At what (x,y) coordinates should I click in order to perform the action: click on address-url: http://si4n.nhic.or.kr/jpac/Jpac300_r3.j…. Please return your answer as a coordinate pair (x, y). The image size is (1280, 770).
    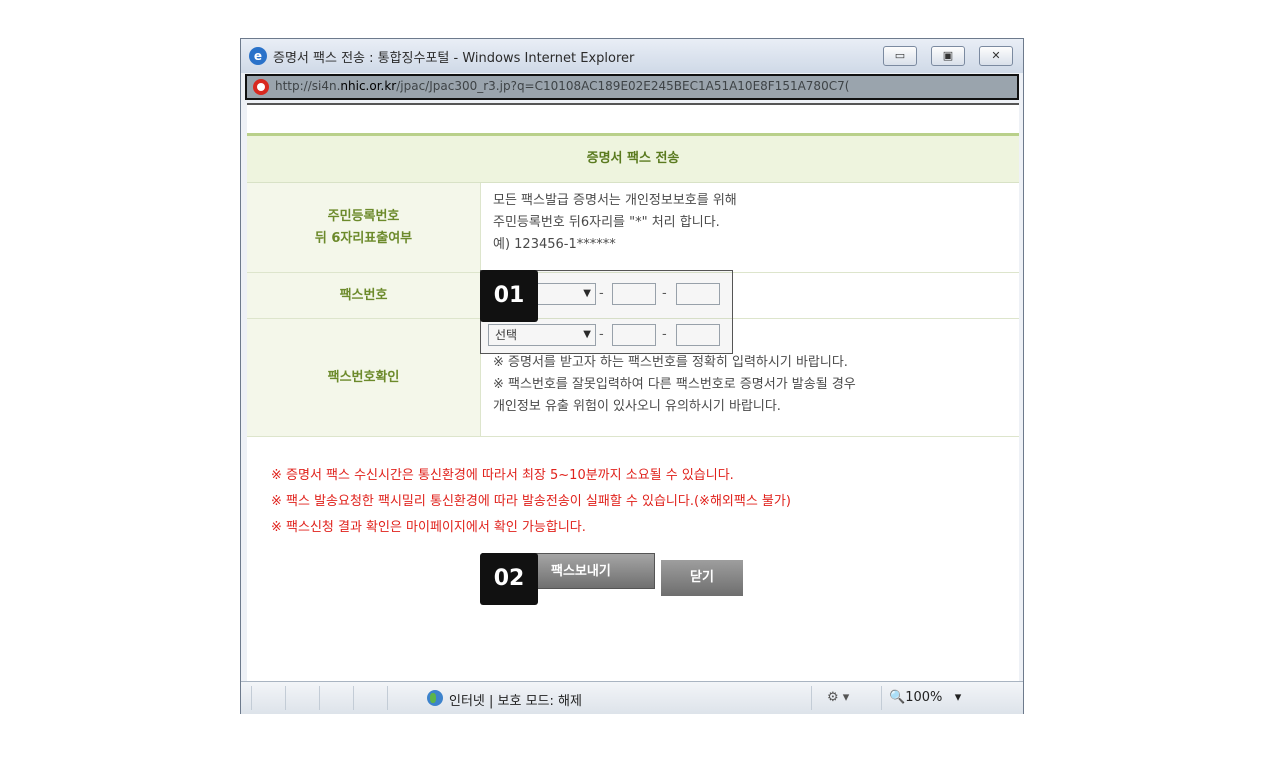
    Looking at the image, I should click on (645, 86).